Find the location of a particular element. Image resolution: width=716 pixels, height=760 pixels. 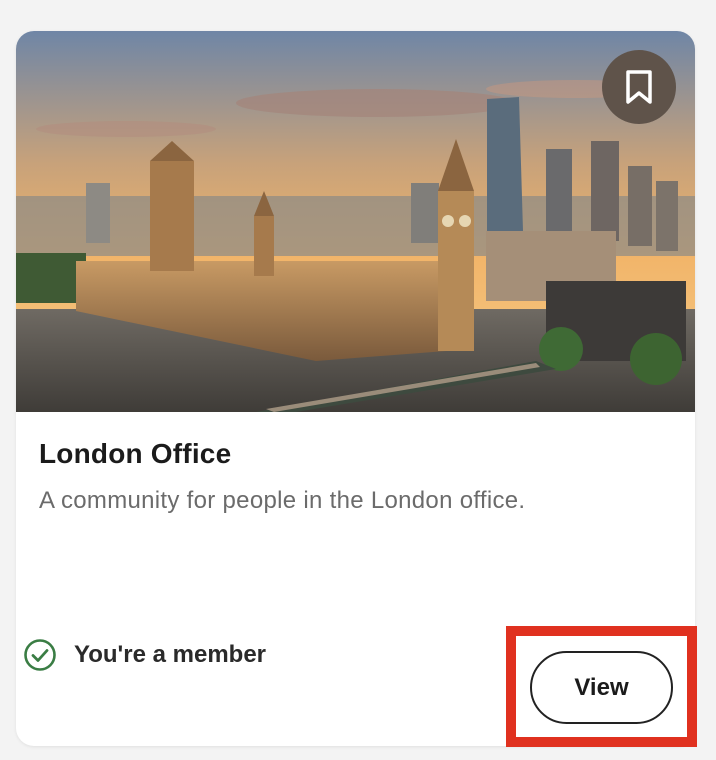

bookmark-icon is located at coordinates (639, 87).